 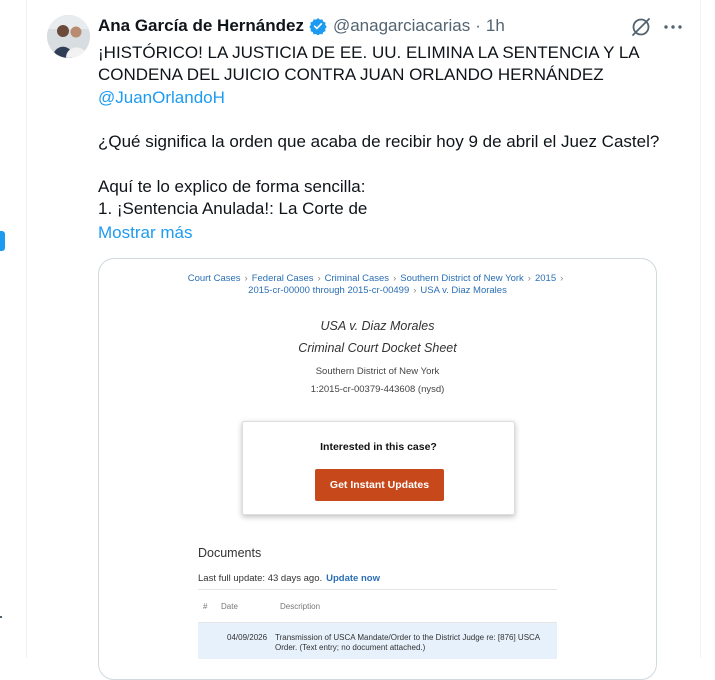 What do you see at coordinates (377, 371) in the screenshot?
I see `court-name: Southern District of New York` at bounding box center [377, 371].